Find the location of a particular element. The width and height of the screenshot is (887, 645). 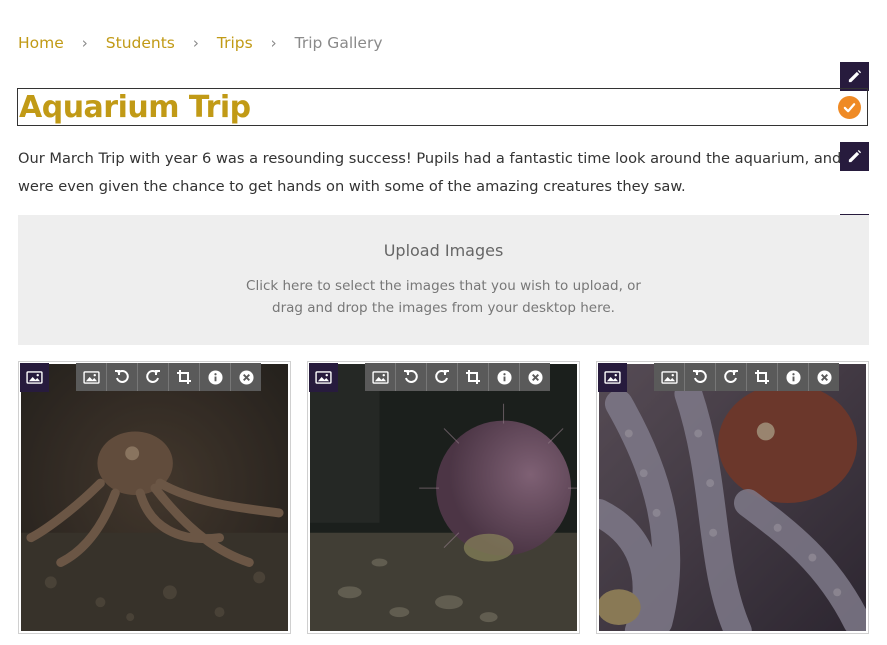

gallery-photo-sea-urchin is located at coordinates (443, 497).